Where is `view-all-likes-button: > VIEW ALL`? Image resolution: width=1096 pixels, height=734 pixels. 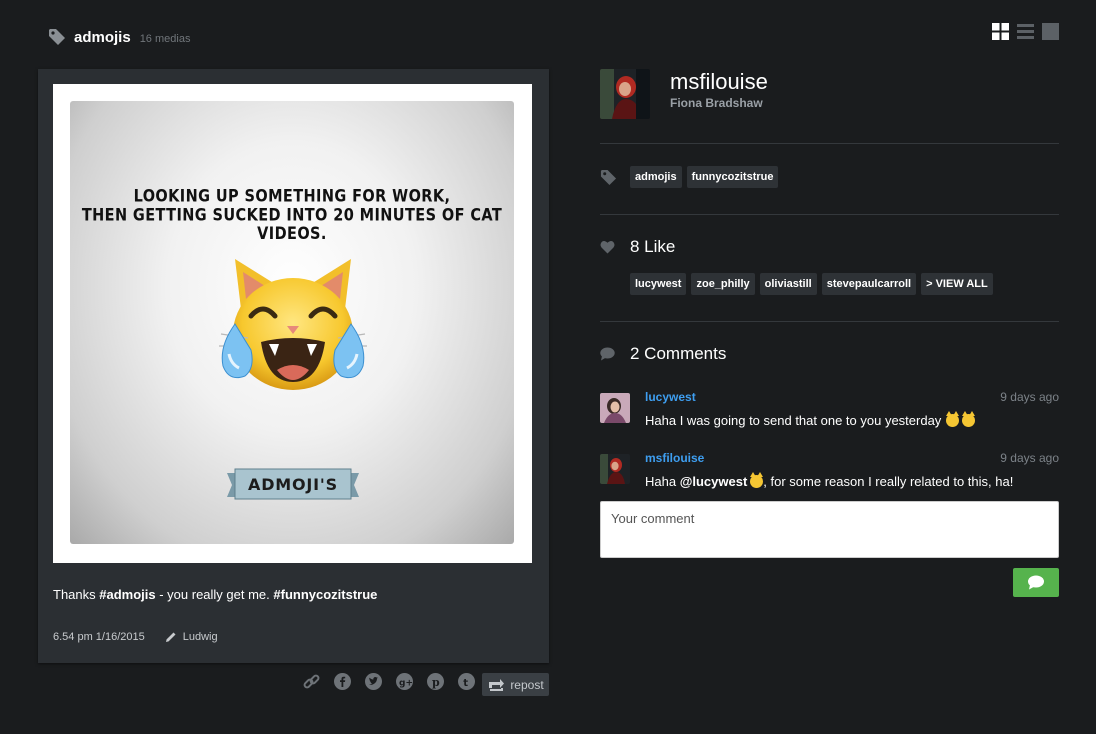 view-all-likes-button: > VIEW ALL is located at coordinates (957, 284).